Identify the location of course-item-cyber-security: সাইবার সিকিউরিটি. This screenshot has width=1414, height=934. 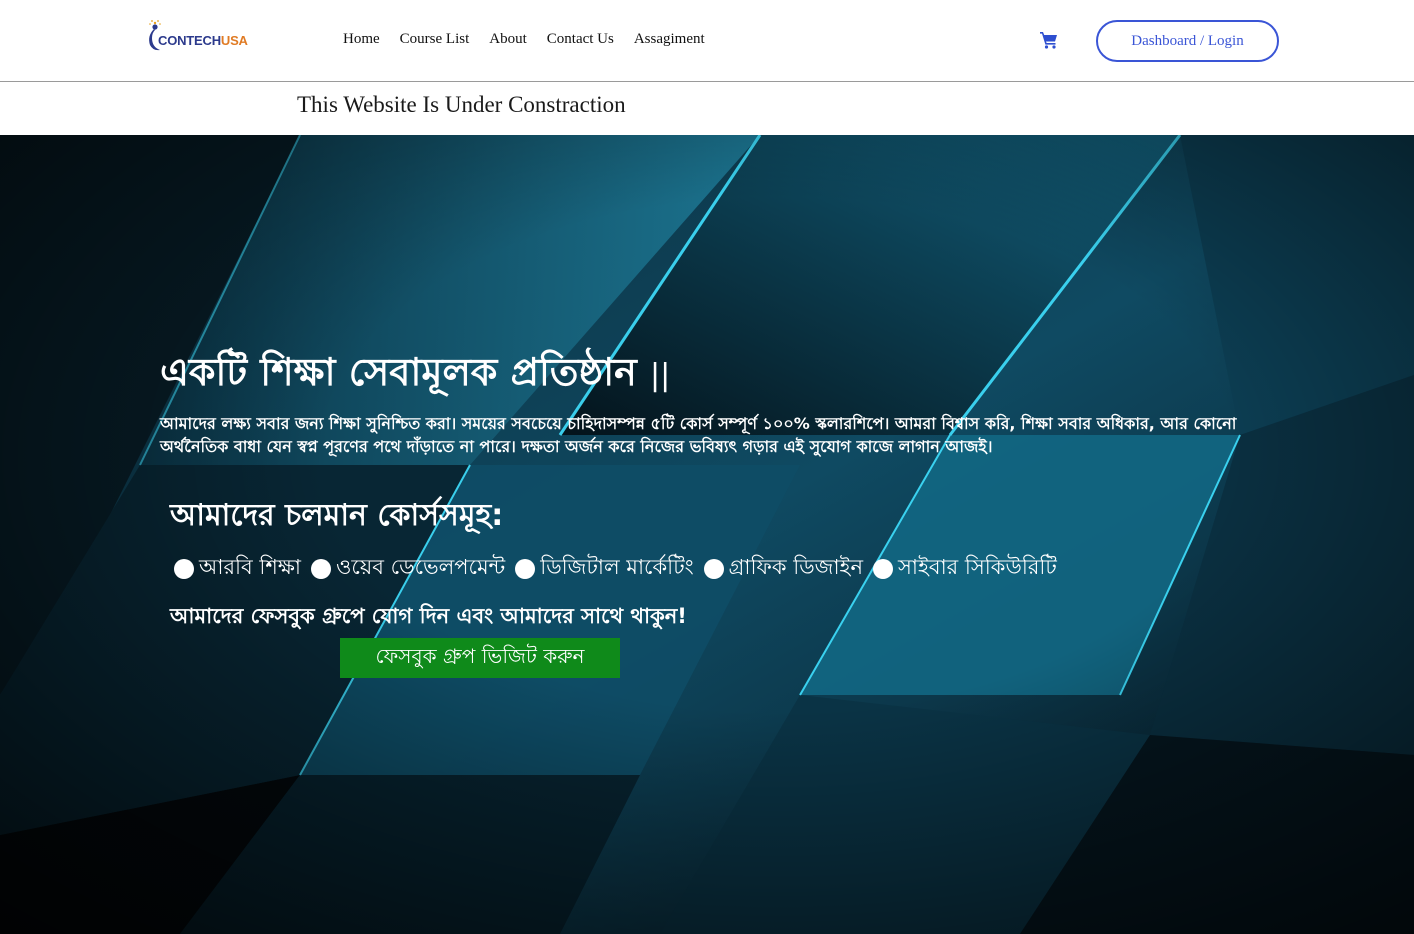
(965, 568).